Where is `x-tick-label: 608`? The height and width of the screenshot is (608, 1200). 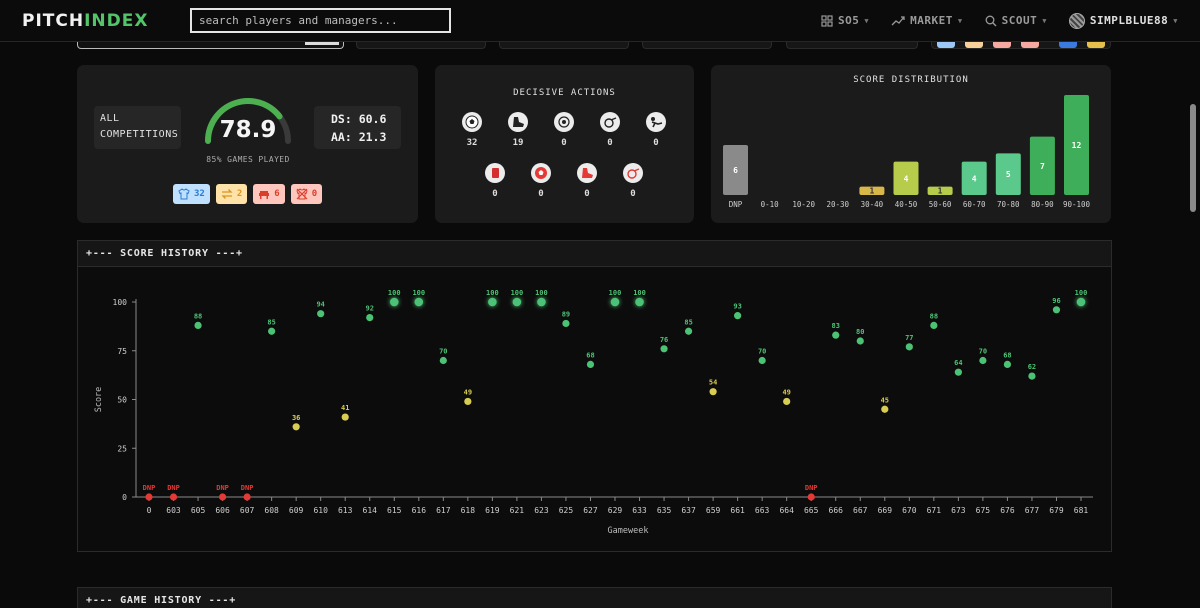
x-tick-label: 608 is located at coordinates (271, 510).